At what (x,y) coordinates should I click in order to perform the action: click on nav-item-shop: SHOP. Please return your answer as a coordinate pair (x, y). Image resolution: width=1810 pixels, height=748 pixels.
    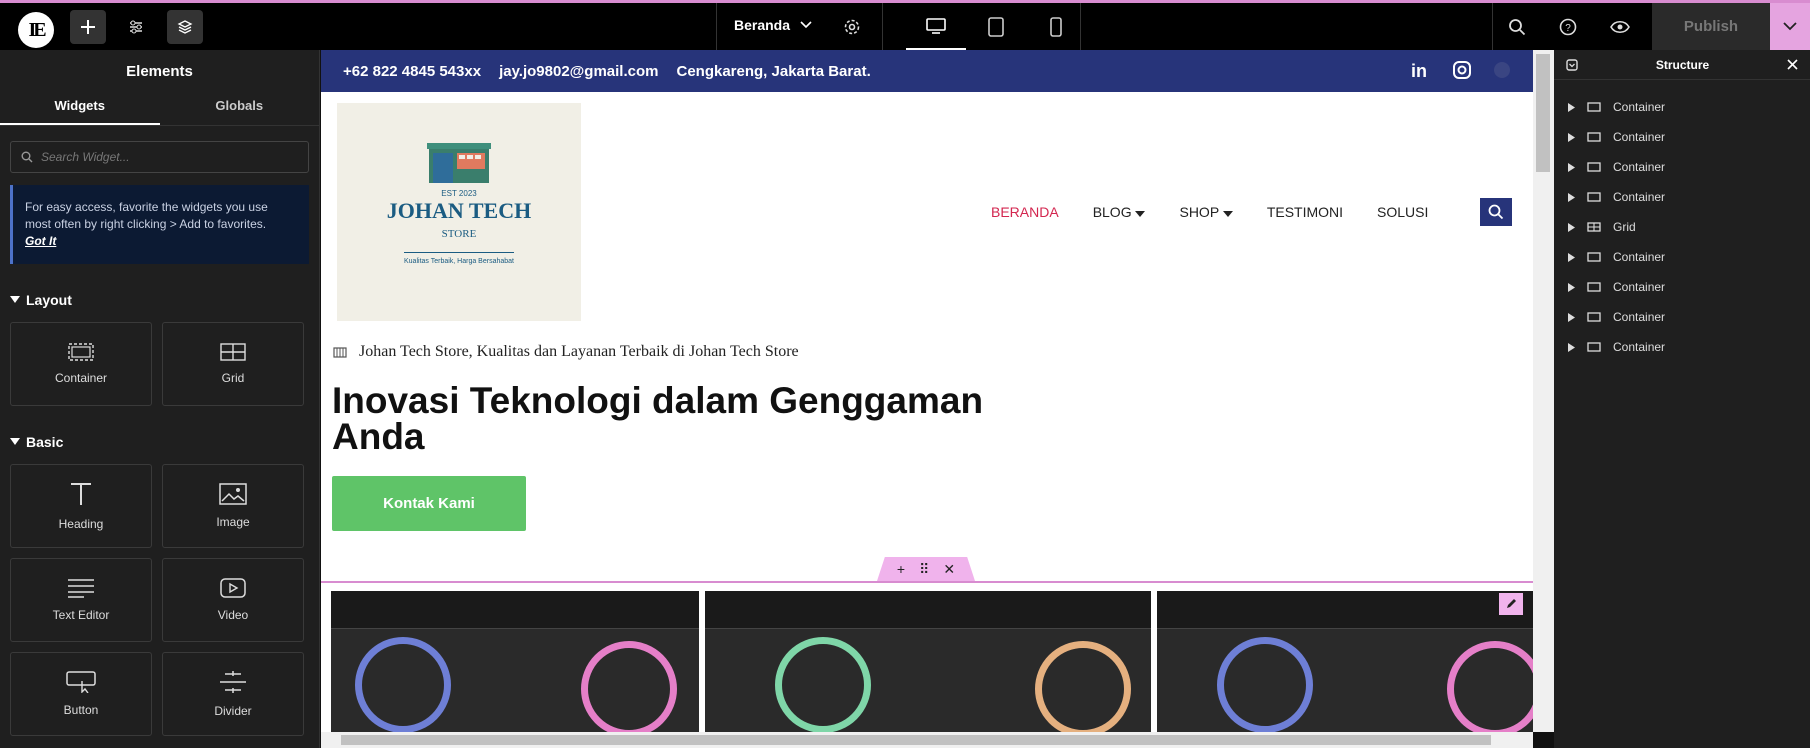
    Looking at the image, I should click on (1206, 212).